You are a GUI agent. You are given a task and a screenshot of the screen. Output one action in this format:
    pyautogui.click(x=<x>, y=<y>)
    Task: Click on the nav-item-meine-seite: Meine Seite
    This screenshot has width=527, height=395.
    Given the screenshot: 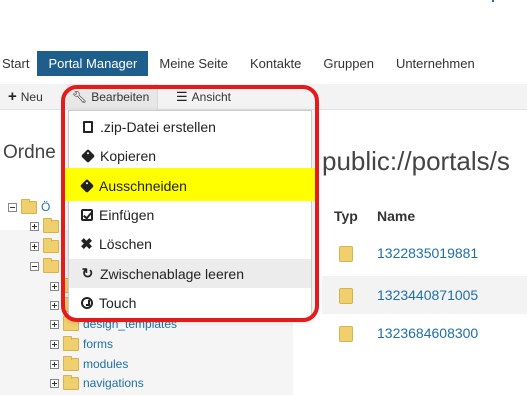 What is the action you would take?
    pyautogui.click(x=193, y=63)
    